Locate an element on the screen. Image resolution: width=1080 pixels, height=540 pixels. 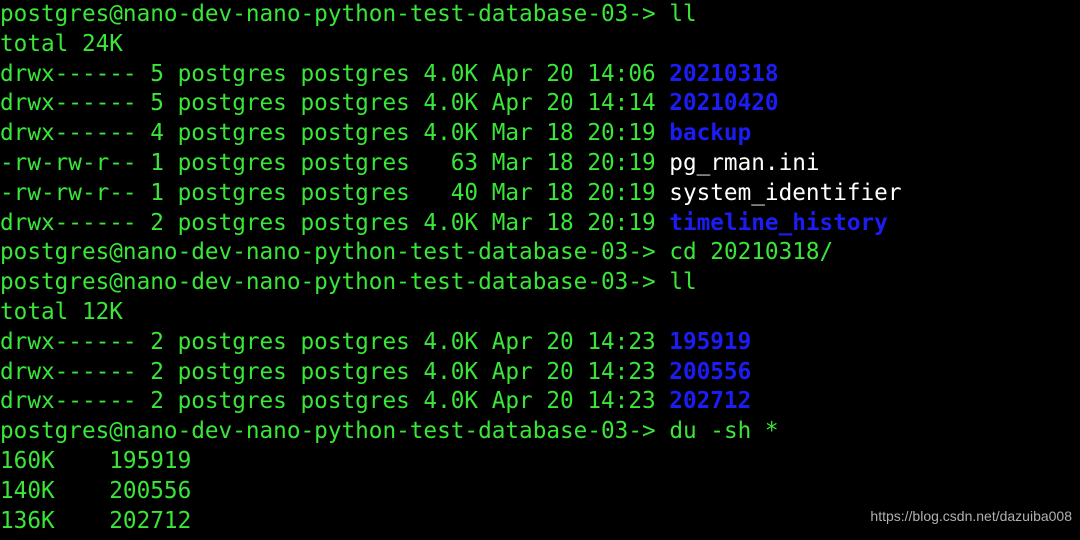
directory-name: 195919 is located at coordinates (710, 341).